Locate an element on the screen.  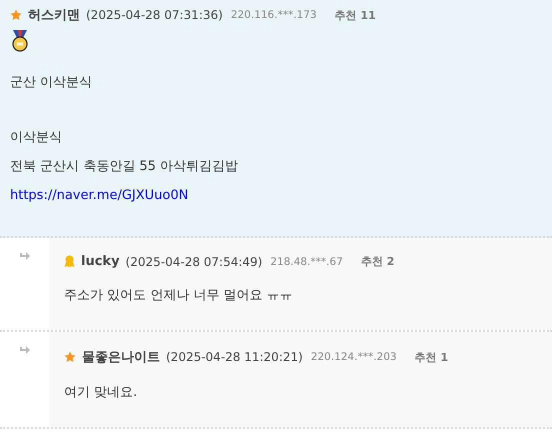
recommend-count: 추천 2 is located at coordinates (377, 261).